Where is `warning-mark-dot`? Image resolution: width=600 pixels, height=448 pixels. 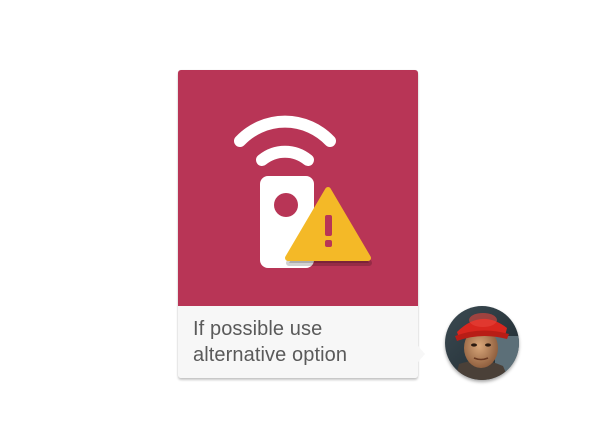 warning-mark-dot is located at coordinates (328, 243).